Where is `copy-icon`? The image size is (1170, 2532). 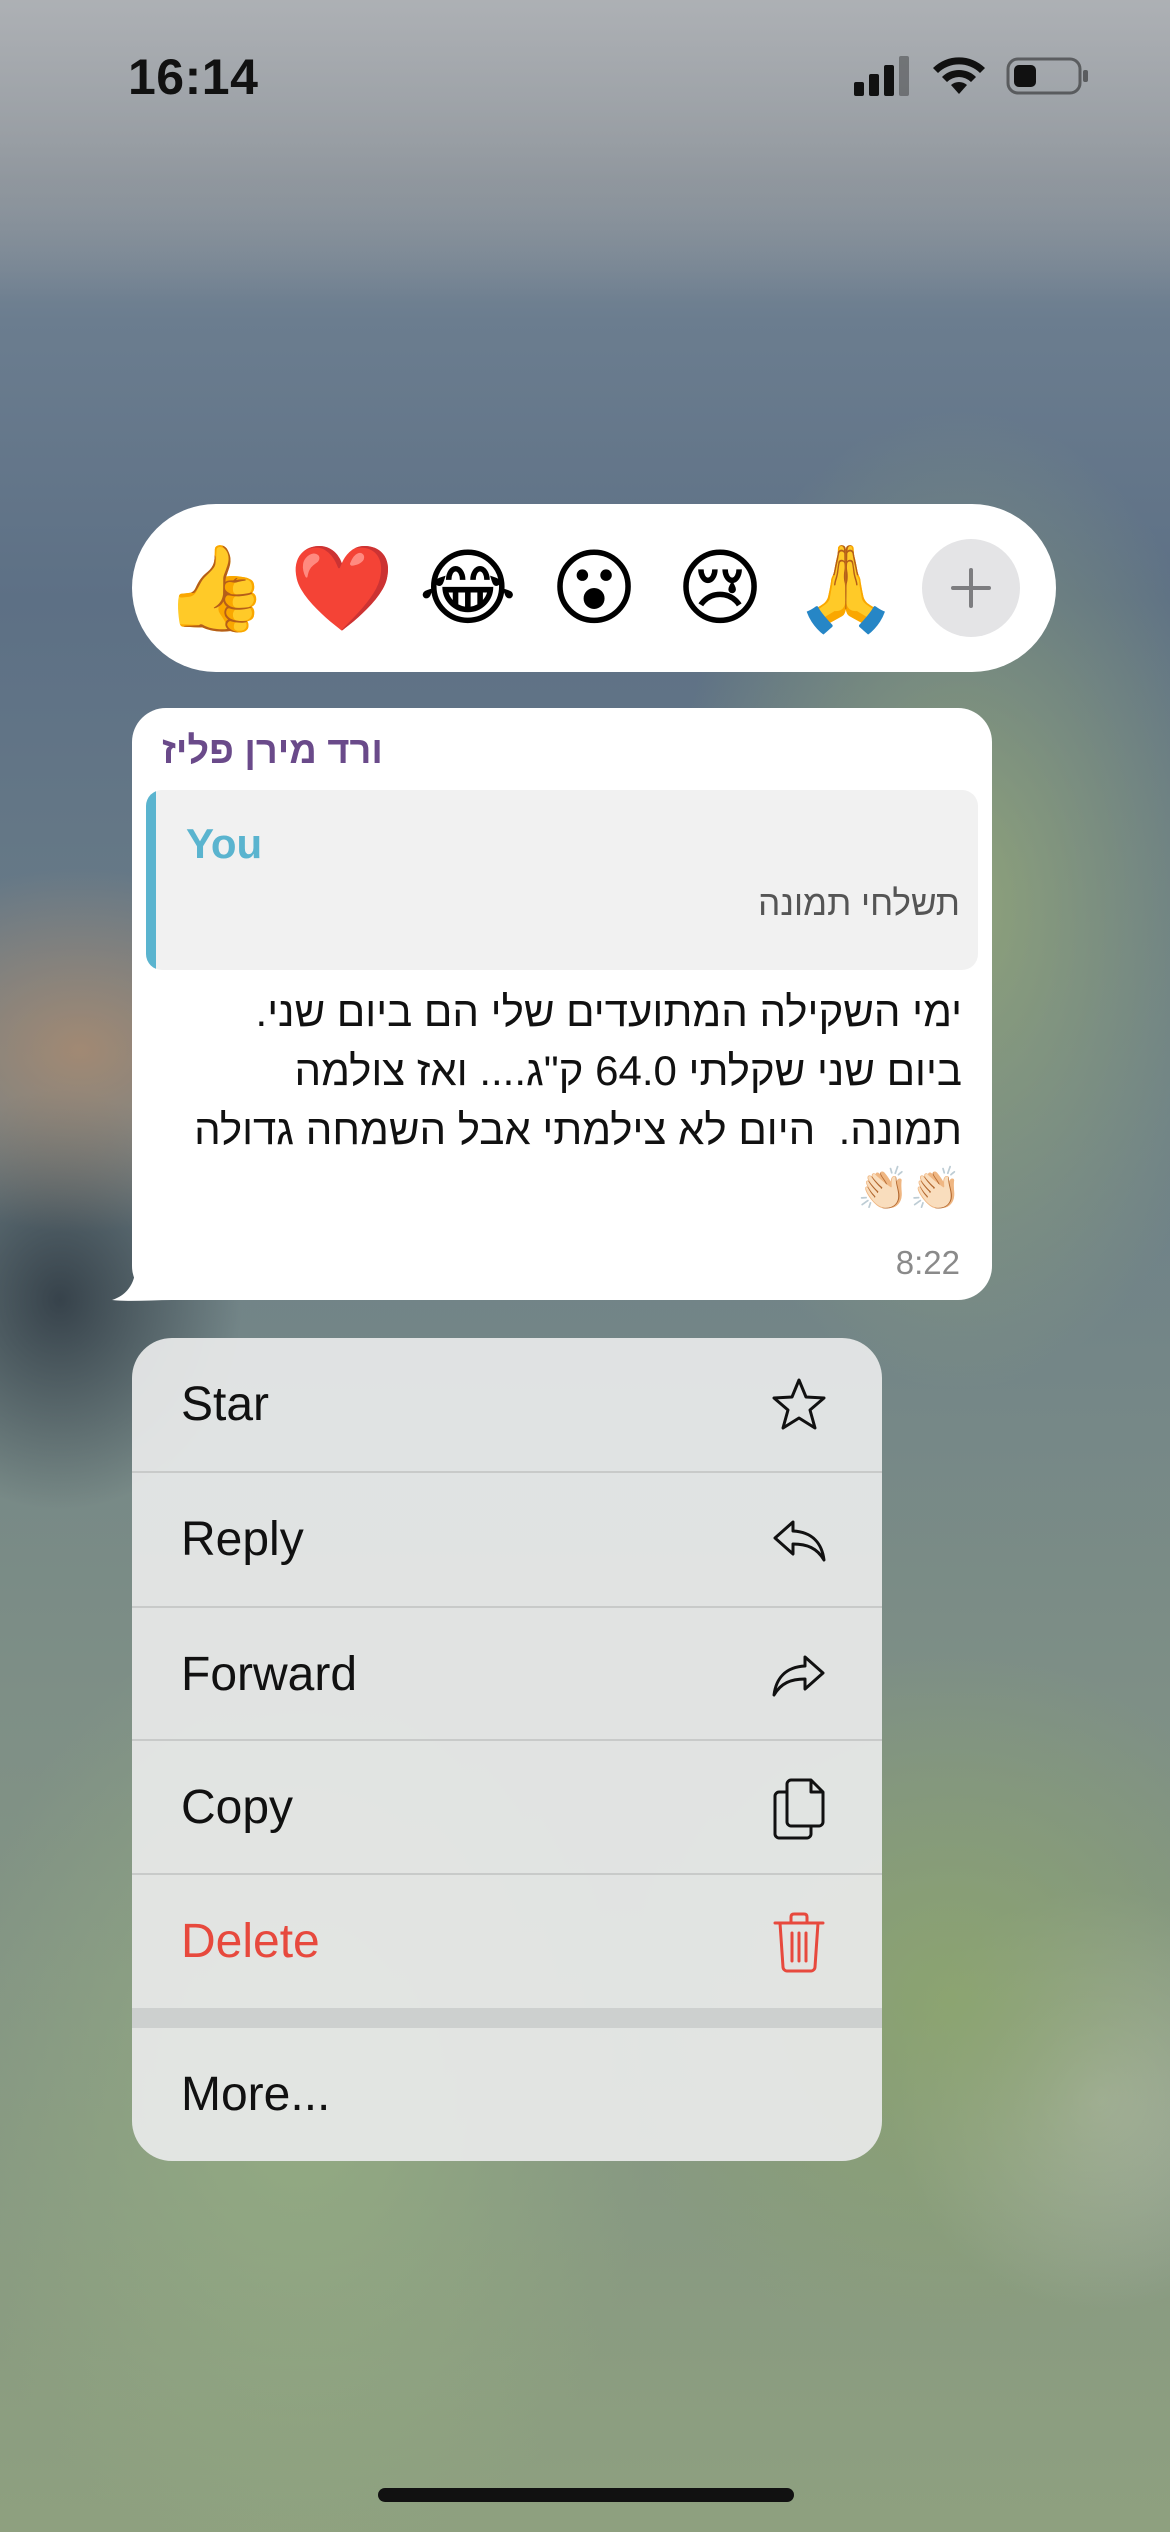
copy-icon is located at coordinates (799, 1808).